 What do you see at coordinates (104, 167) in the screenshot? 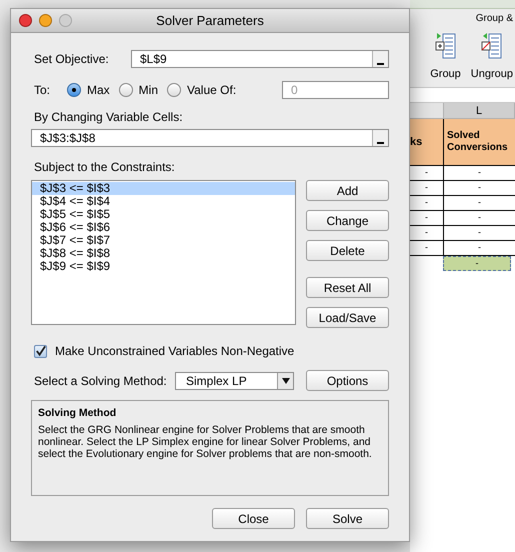
I see `constraints-label: Subject to the Constraints:` at bounding box center [104, 167].